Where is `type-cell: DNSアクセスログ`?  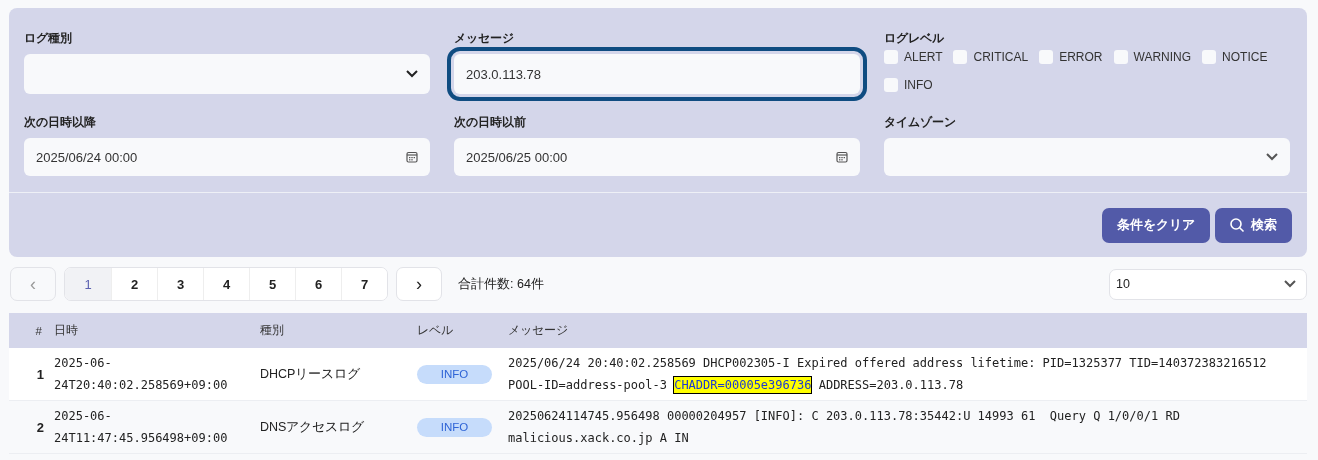
type-cell: DNSアクセスログ is located at coordinates (312, 427).